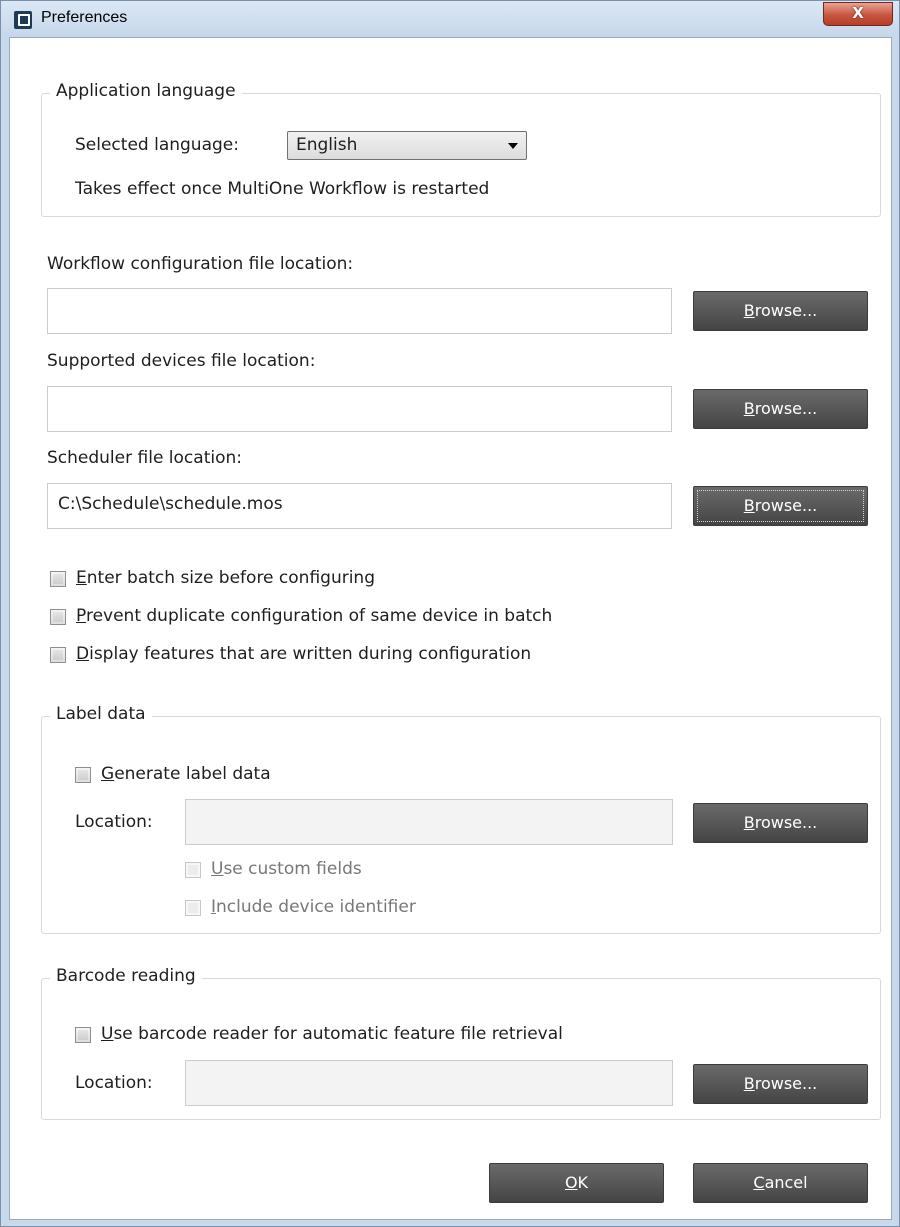  Describe the element at coordinates (292, 869) in the screenshot. I see `use-custom-fields-text: se custom fields` at that location.